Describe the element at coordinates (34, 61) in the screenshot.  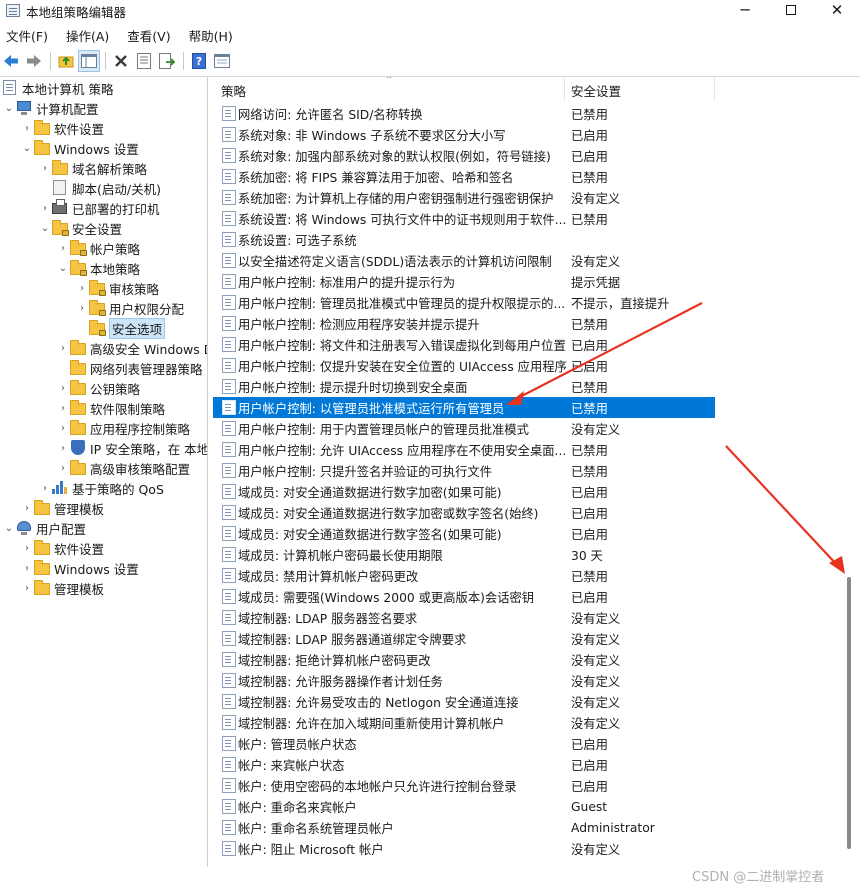
I see `forward-button` at that location.